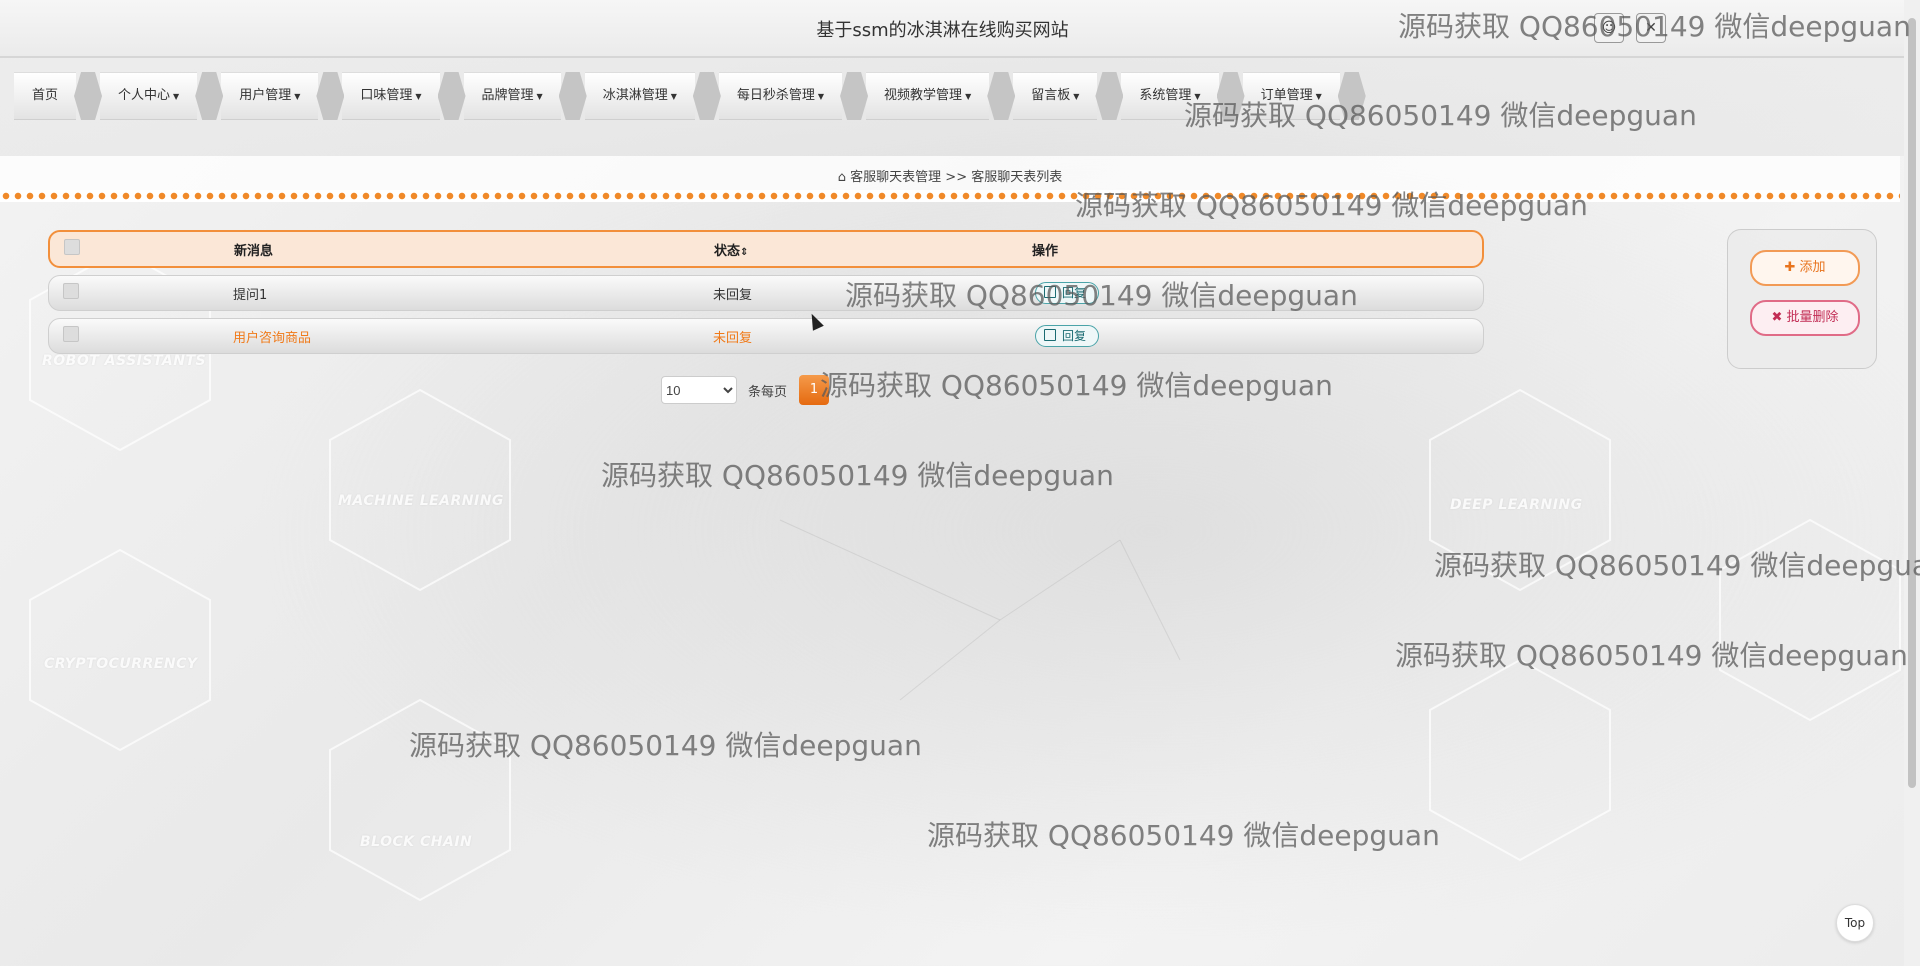  Describe the element at coordinates (1790, 267) in the screenshot. I see `plus-icon: ✚` at that location.